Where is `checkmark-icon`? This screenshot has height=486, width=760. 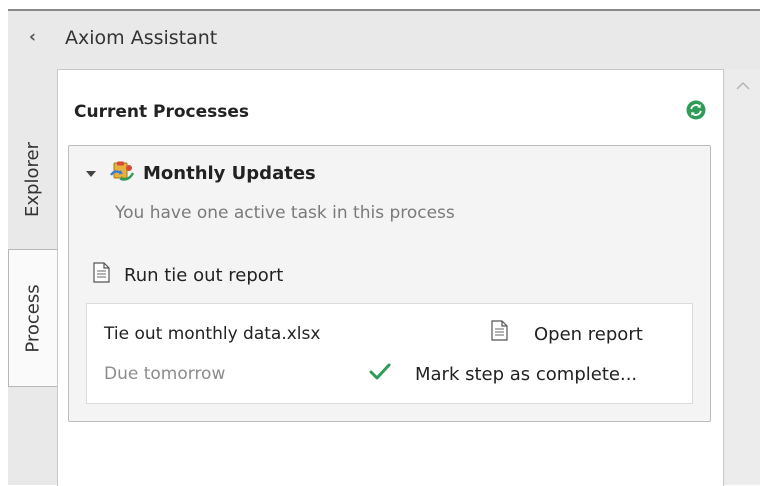
checkmark-icon is located at coordinates (380, 371).